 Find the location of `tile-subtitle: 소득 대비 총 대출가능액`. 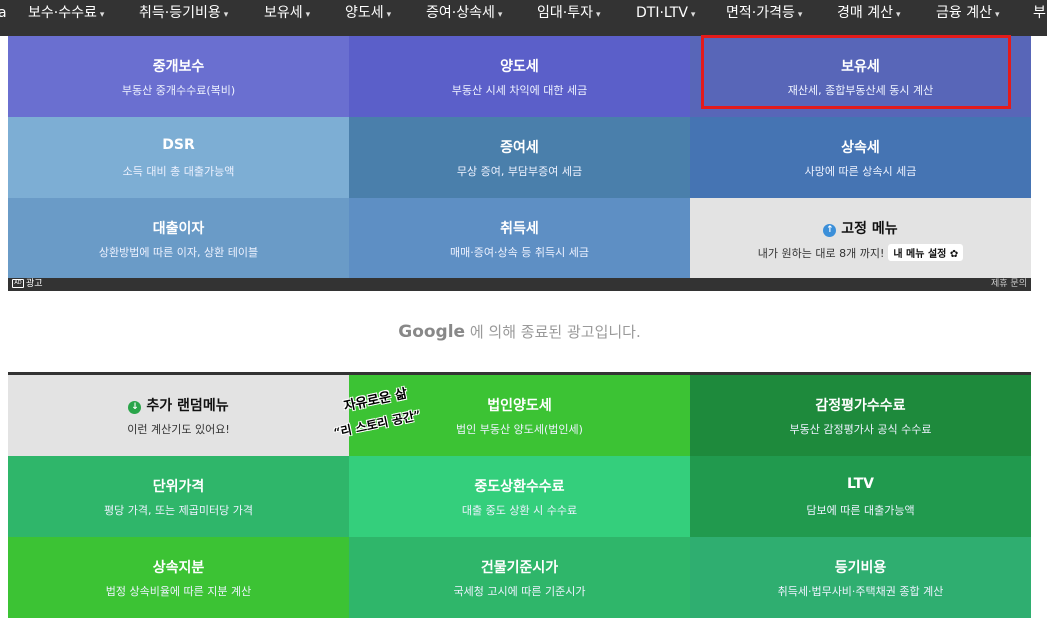

tile-subtitle: 소득 대비 총 대출가능액 is located at coordinates (178, 171).